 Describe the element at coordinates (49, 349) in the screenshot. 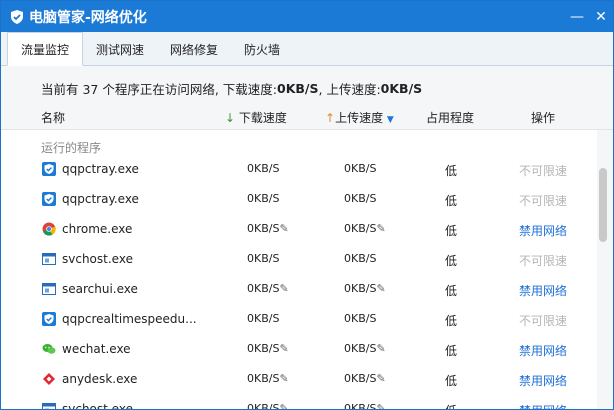

I see `wechat-icon` at that location.